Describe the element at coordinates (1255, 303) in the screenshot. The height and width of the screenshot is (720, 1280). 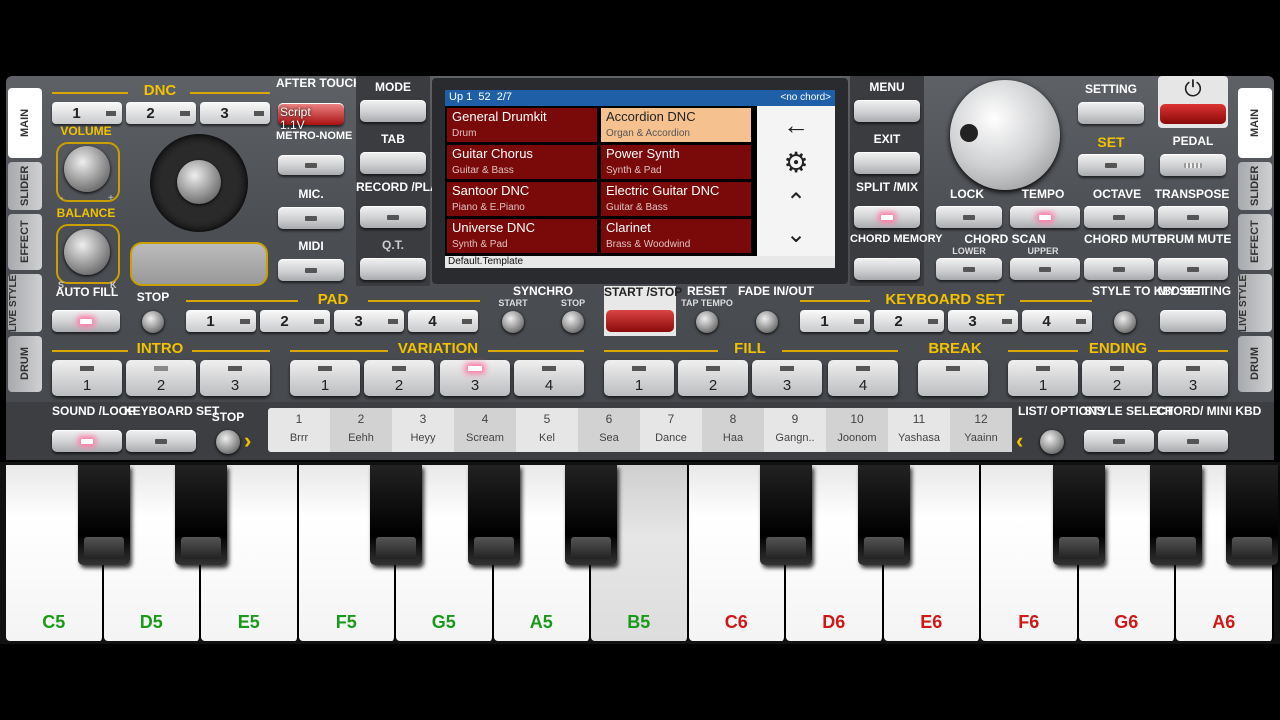
I see `tab-live-style-right: LIVE STYLE` at that location.